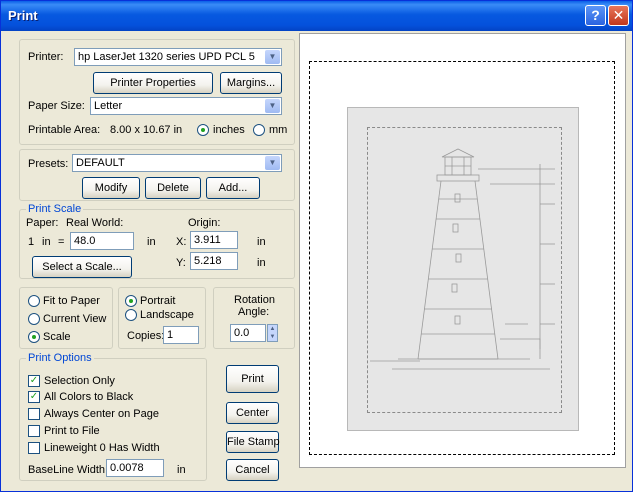 This screenshot has height=492, width=633. I want to click on always-center-label: Always Center on Page, so click(101, 414).